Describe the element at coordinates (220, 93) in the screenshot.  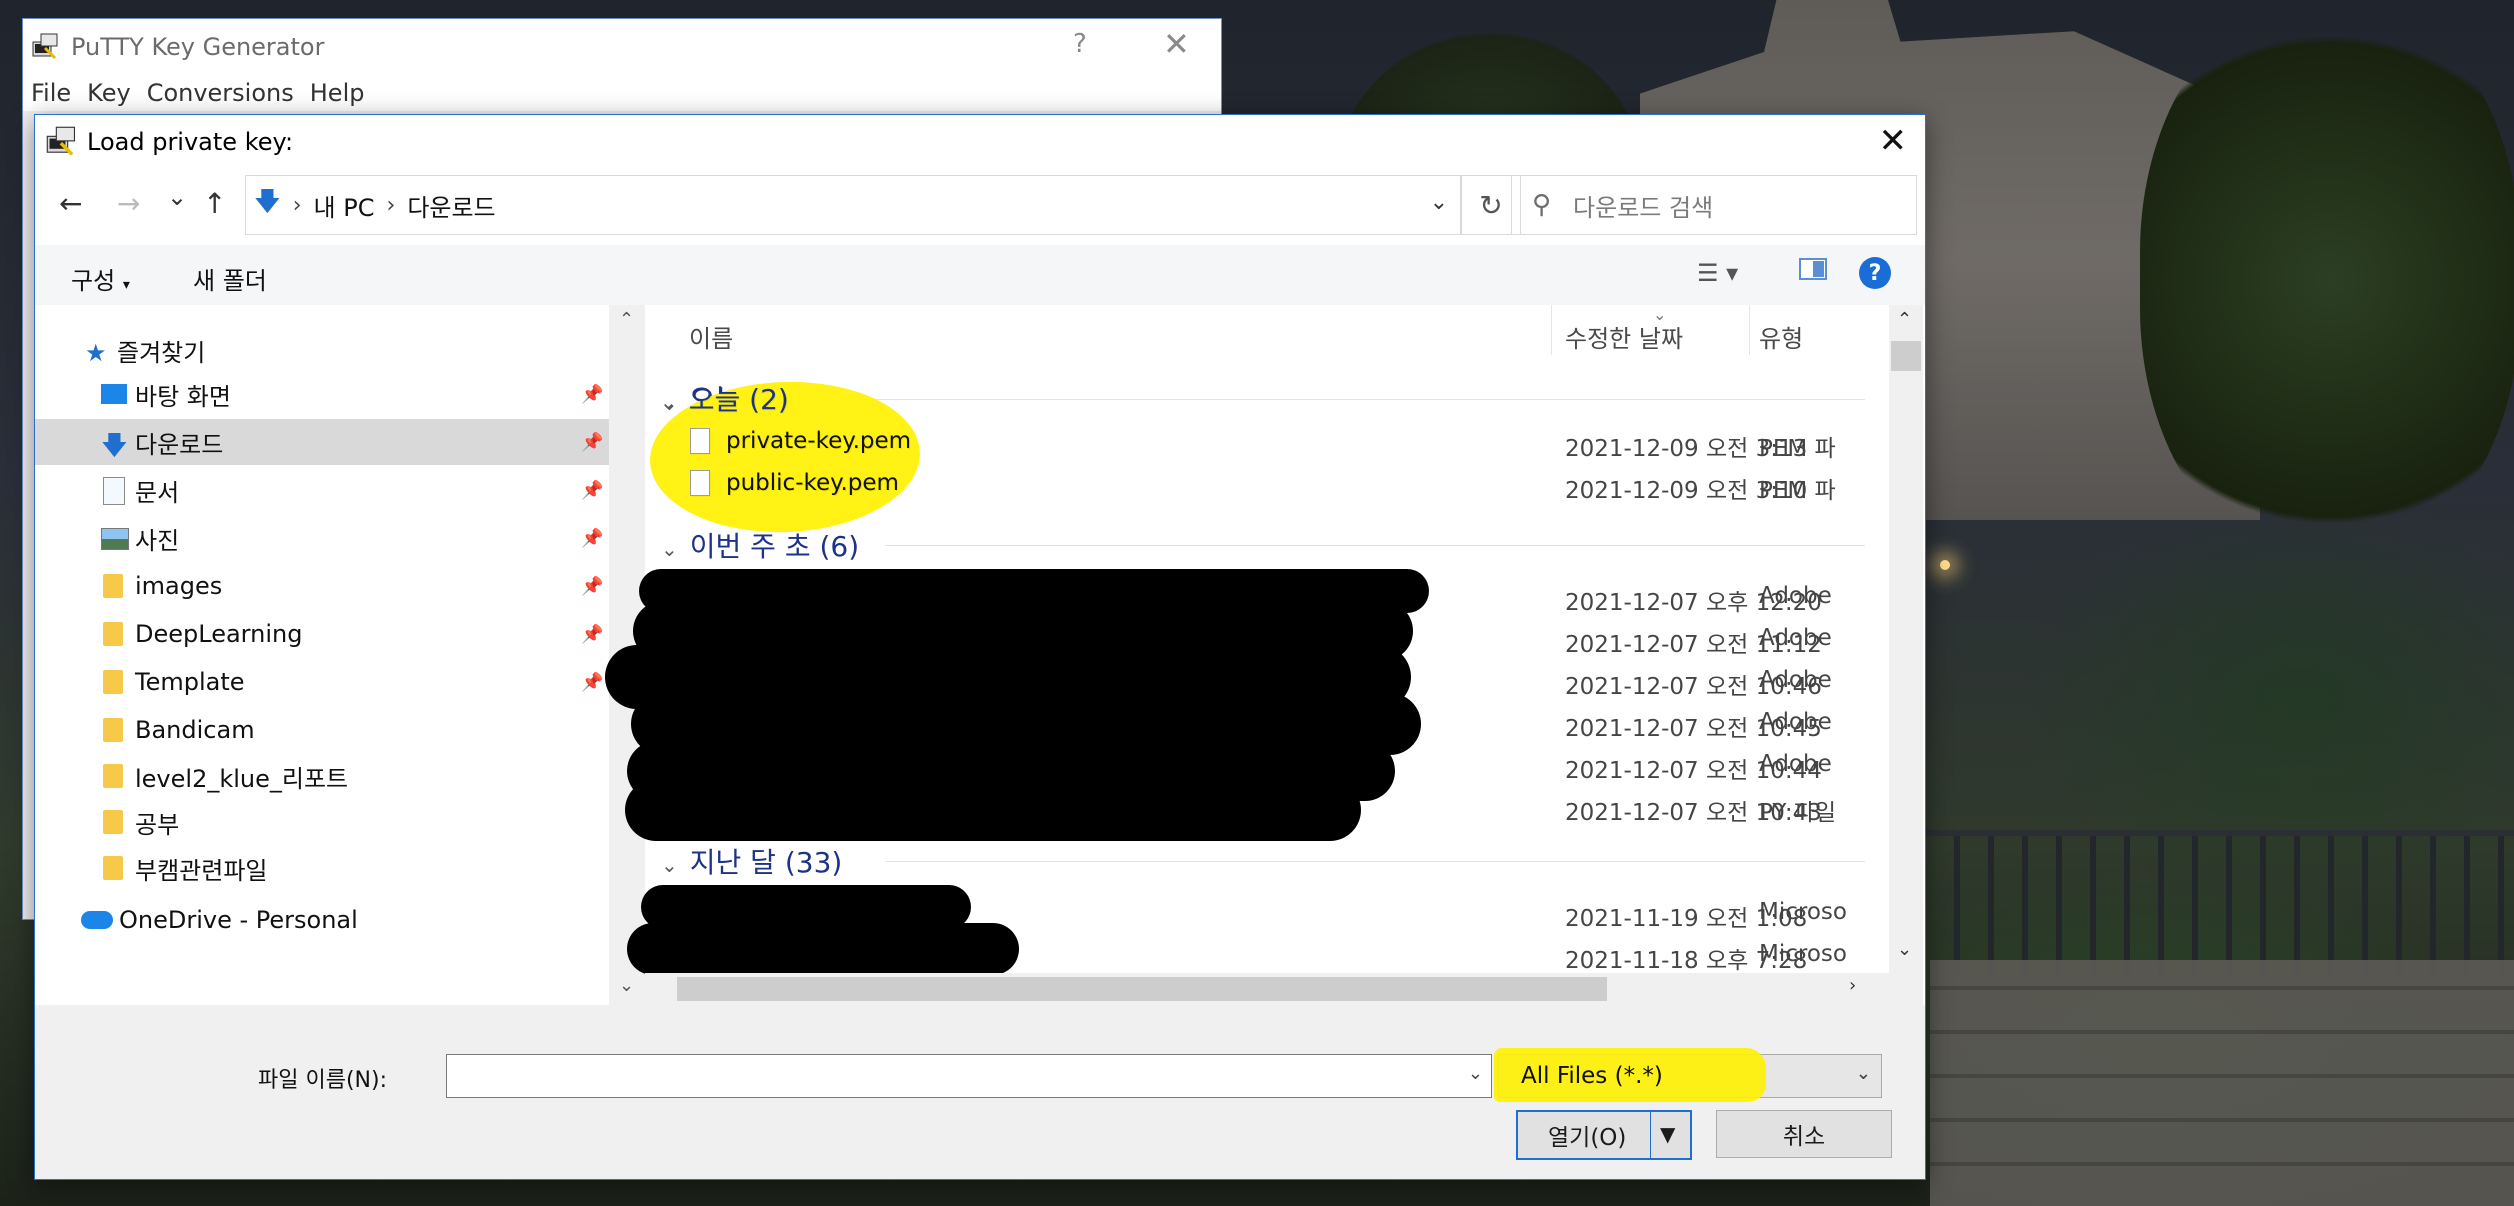
I see `menu-conversions: Conversions` at that location.